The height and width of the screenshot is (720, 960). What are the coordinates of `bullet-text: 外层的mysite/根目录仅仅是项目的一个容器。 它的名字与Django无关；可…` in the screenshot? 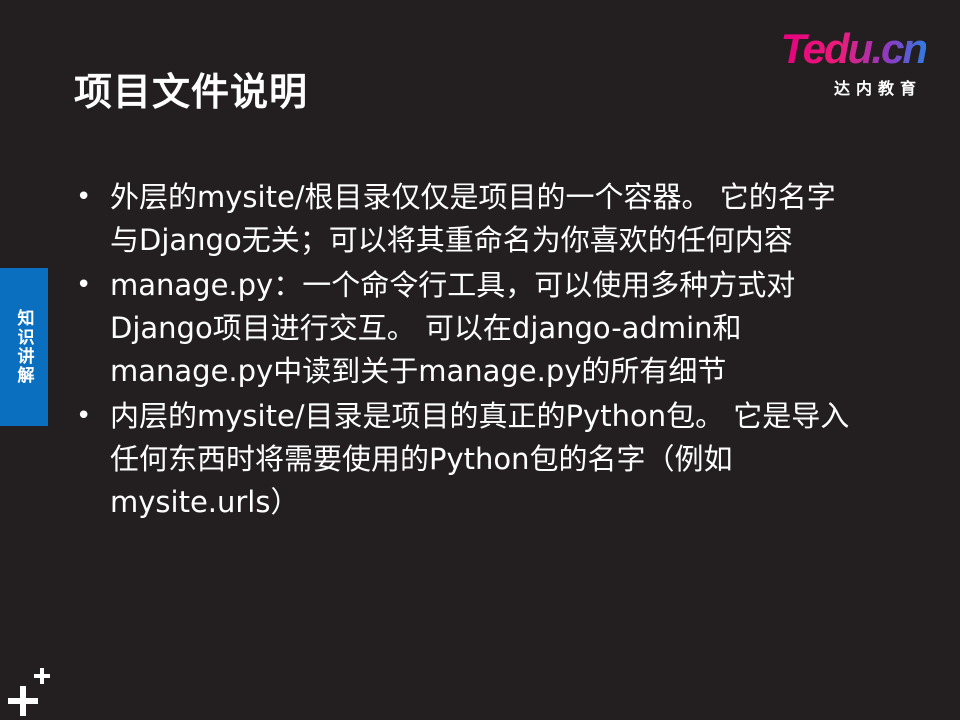 It's located at (473, 218).